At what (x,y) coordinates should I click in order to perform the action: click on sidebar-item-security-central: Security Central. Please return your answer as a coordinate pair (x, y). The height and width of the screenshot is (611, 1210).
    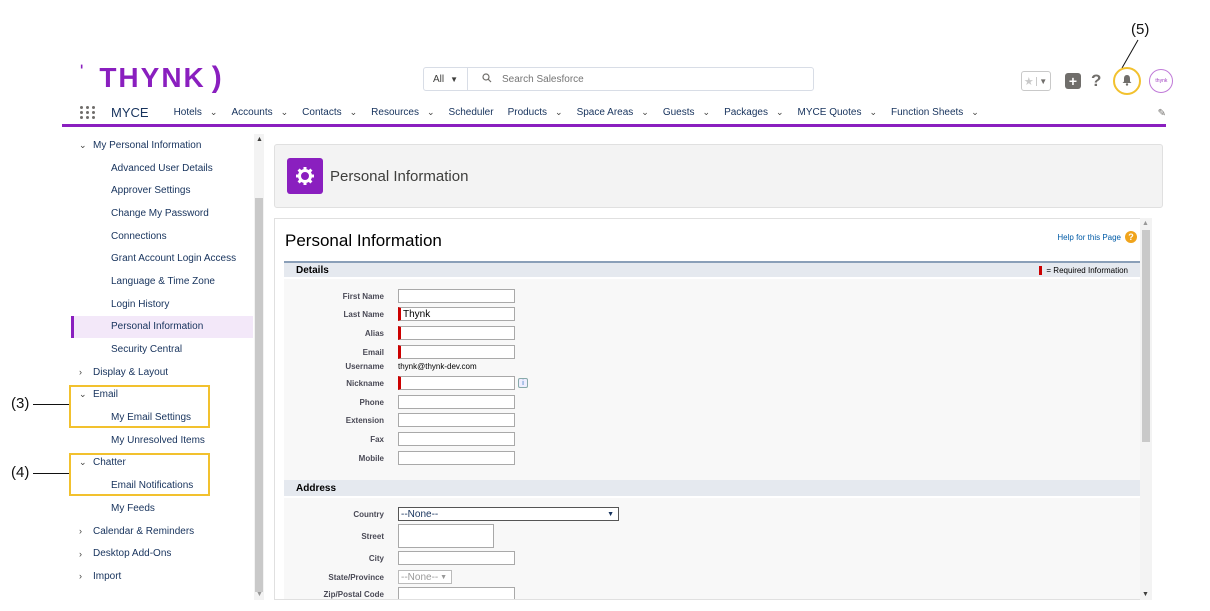
    Looking at the image, I should click on (162, 349).